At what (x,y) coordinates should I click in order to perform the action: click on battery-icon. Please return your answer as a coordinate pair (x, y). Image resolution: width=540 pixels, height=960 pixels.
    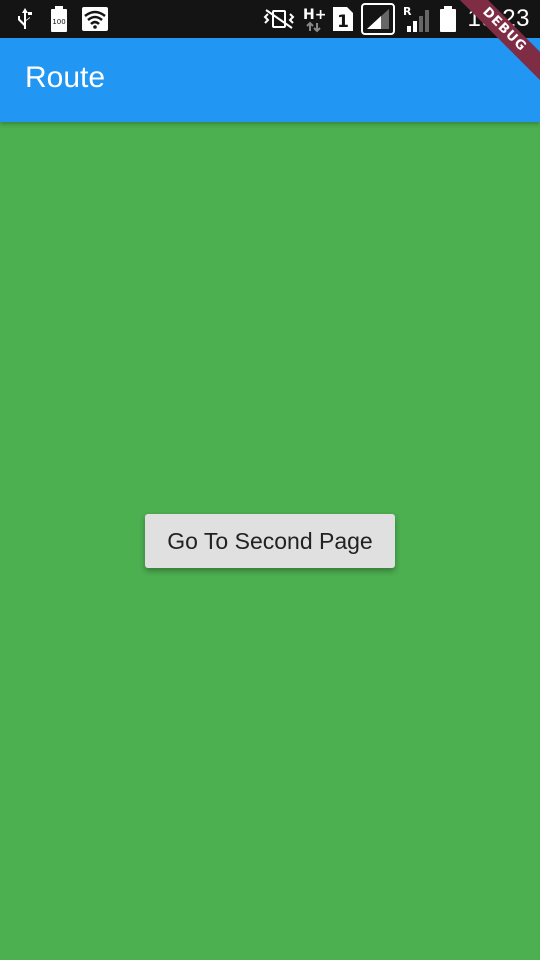
    Looking at the image, I should click on (448, 19).